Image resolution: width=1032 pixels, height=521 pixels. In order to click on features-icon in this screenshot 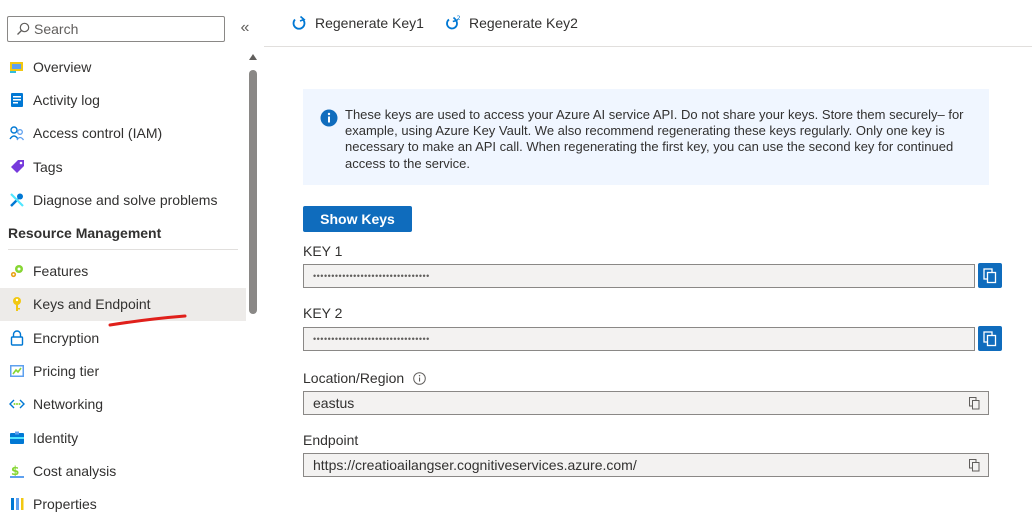, I will do `click(17, 271)`.